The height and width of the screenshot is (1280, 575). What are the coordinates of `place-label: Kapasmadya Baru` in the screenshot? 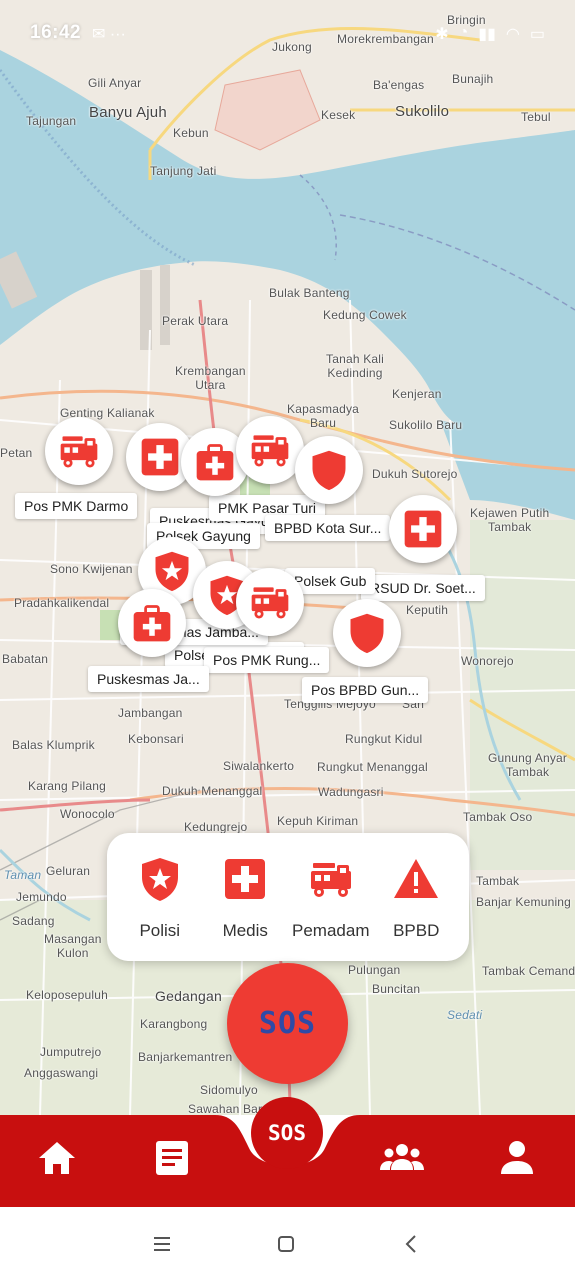 It's located at (323, 416).